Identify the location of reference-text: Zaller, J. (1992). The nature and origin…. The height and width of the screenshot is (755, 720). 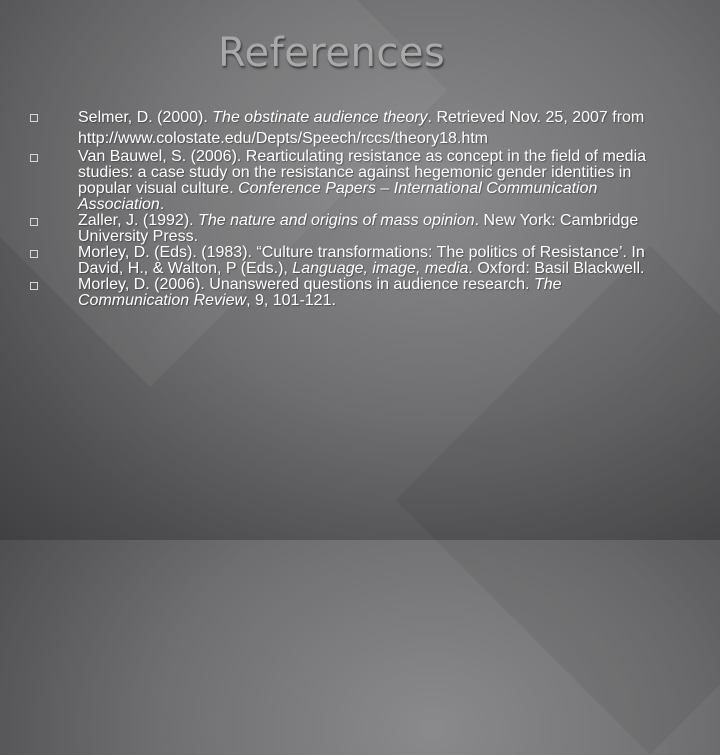
(358, 228).